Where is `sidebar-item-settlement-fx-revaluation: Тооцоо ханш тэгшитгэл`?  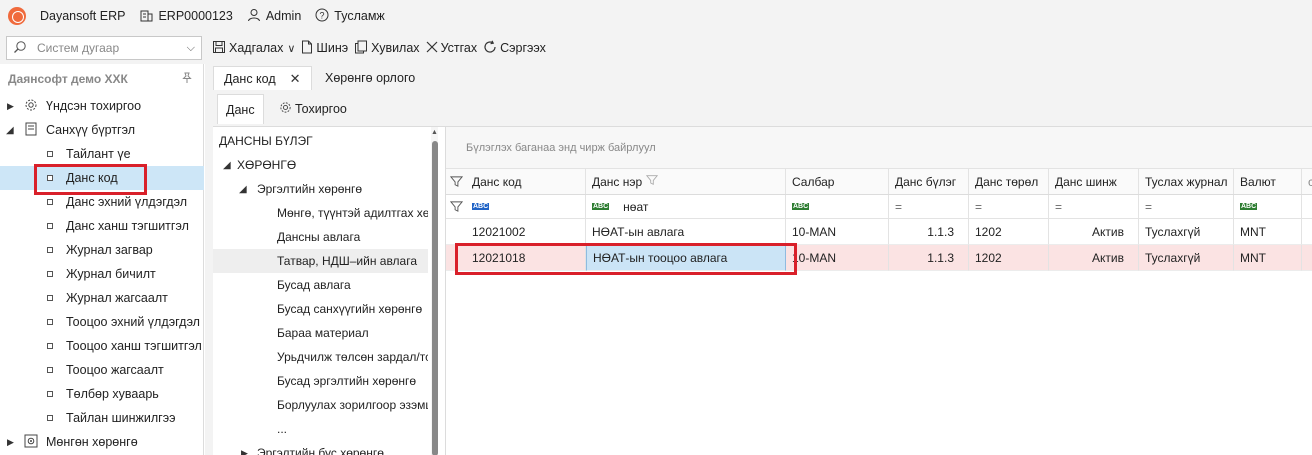 sidebar-item-settlement-fx-revaluation: Тооцоо ханш тэгшитгэл is located at coordinates (102, 346).